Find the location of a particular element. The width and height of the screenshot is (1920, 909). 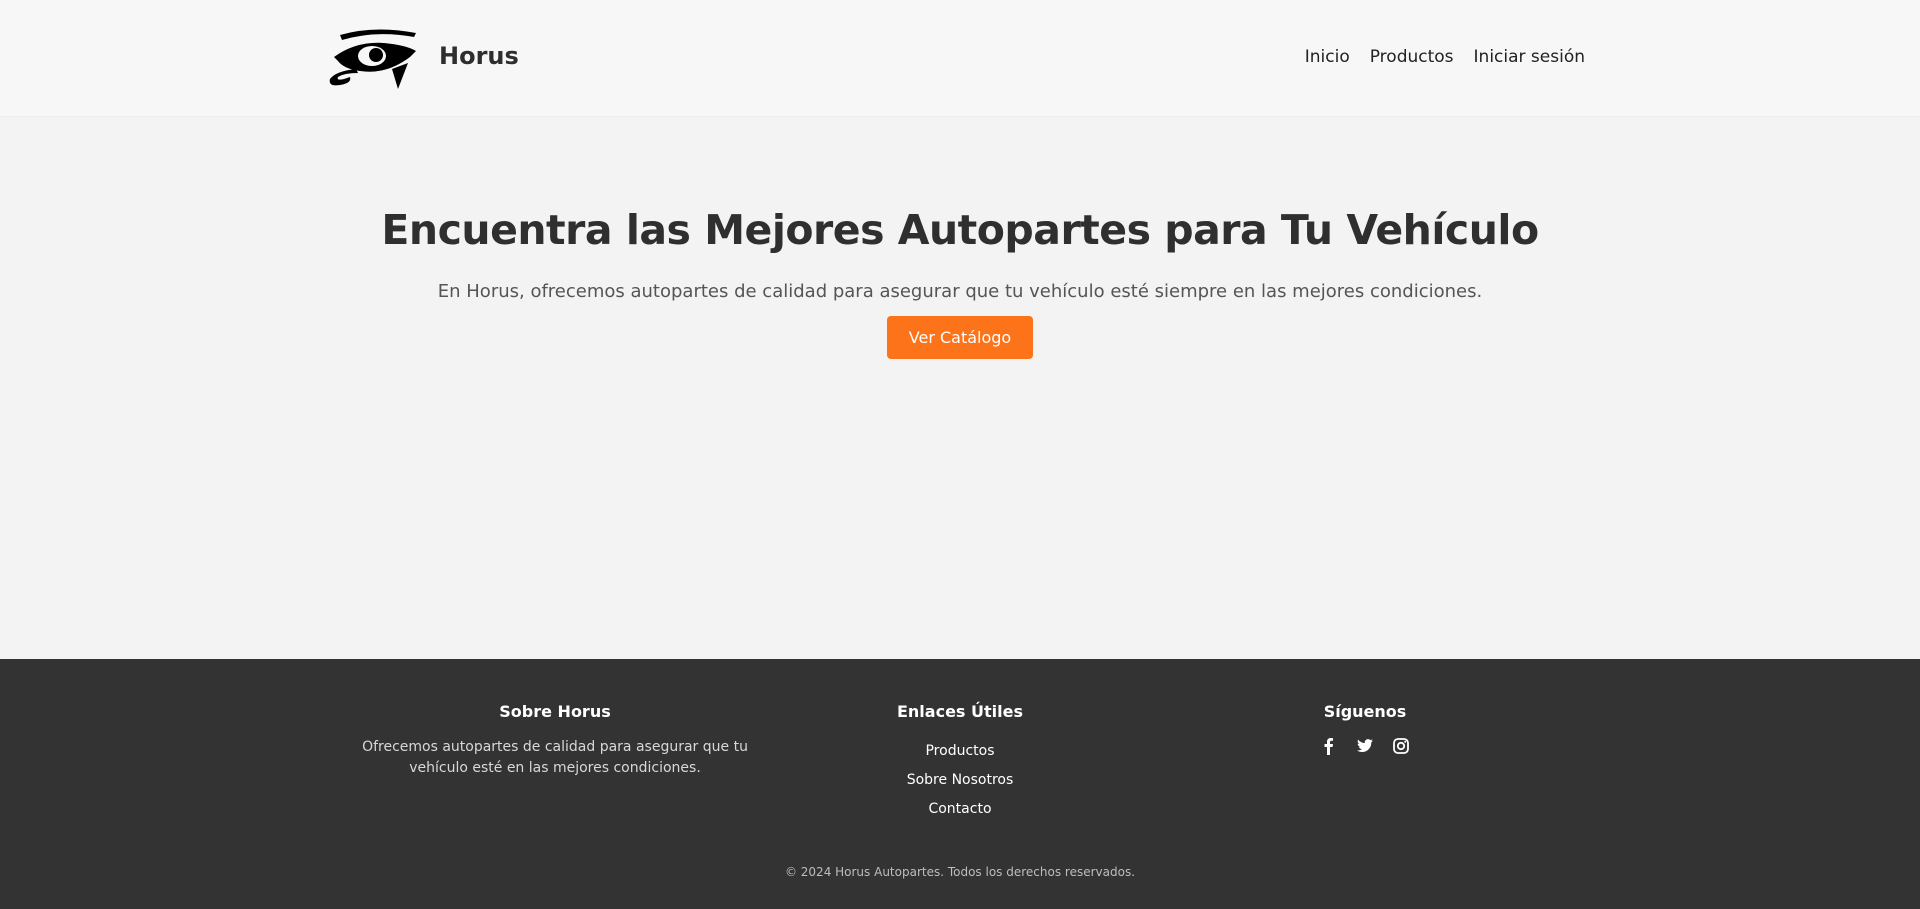

nav-link-inicio: Inicio is located at coordinates (1327, 57).